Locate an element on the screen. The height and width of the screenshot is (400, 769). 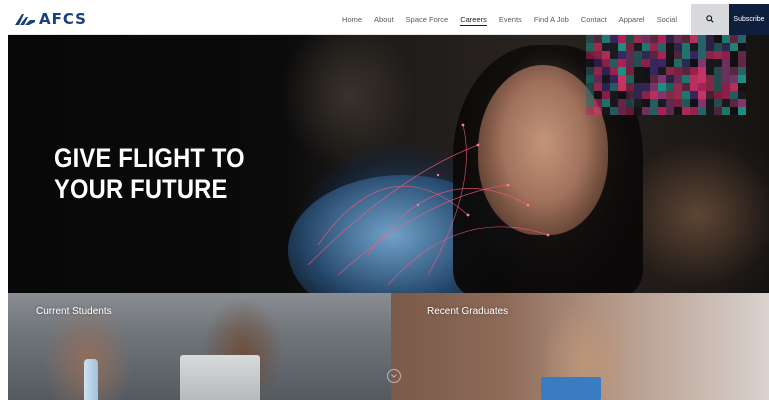
hero-pixel-mosaic is located at coordinates (666, 75).